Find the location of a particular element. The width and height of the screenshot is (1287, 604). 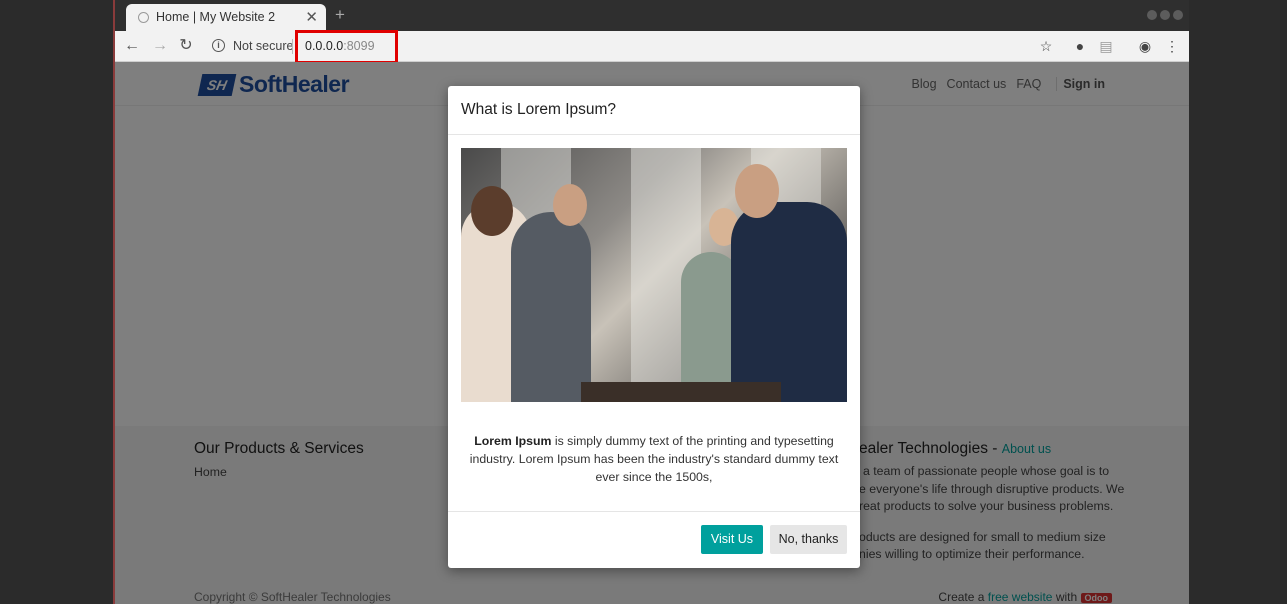

url-highlight-box is located at coordinates (346, 47).